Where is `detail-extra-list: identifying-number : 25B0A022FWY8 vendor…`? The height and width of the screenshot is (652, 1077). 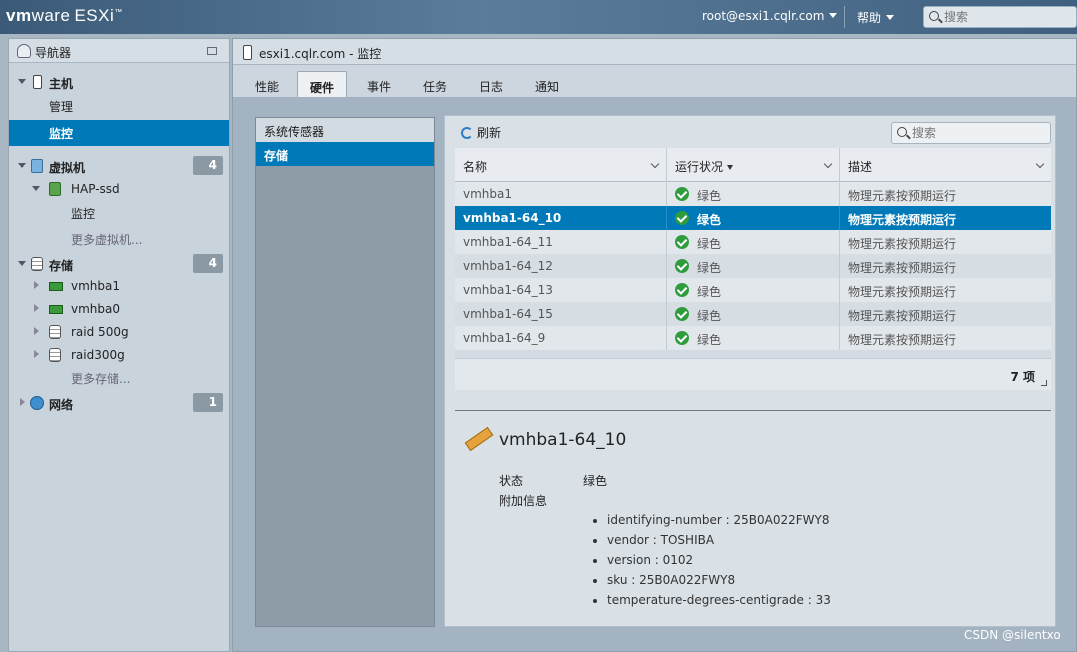 detail-extra-list: identifying-number : 25B0A022FWY8 vendor… is located at coordinates (719, 560).